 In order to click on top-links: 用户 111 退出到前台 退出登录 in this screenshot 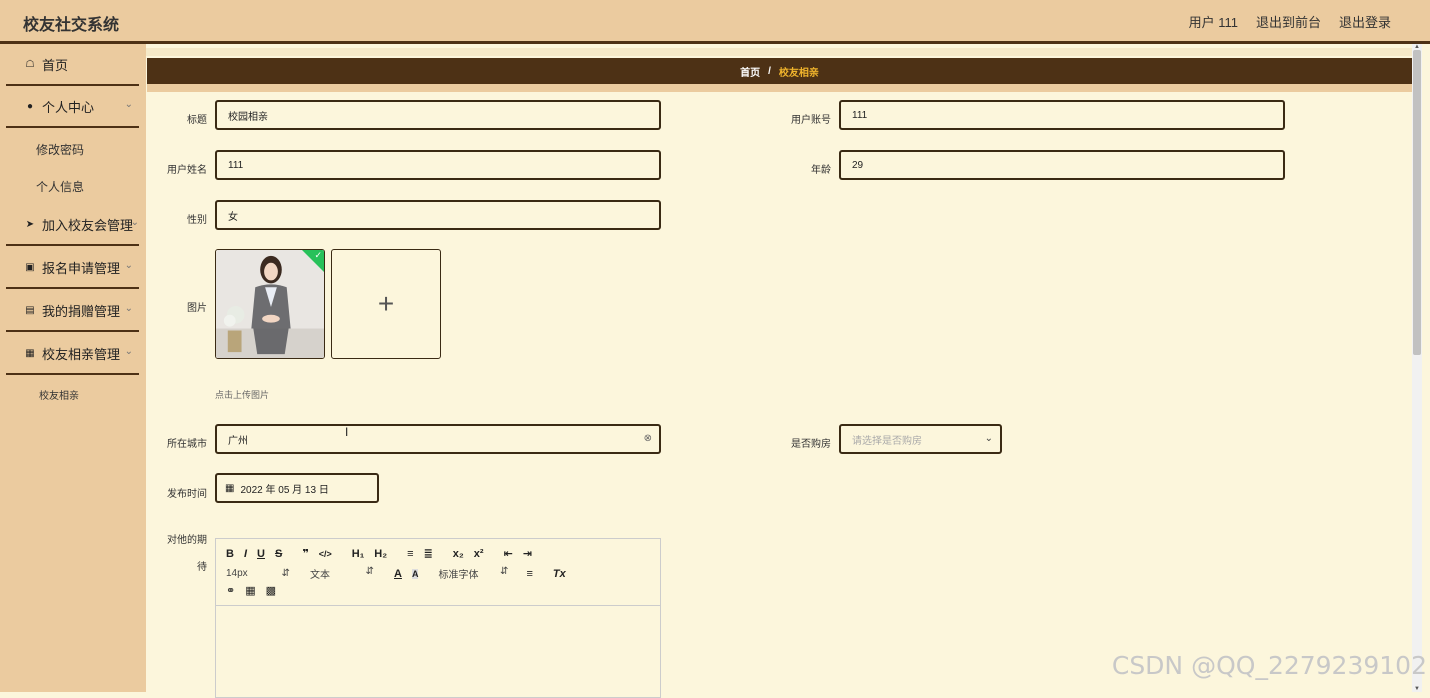, I will do `click(1290, 21)`.